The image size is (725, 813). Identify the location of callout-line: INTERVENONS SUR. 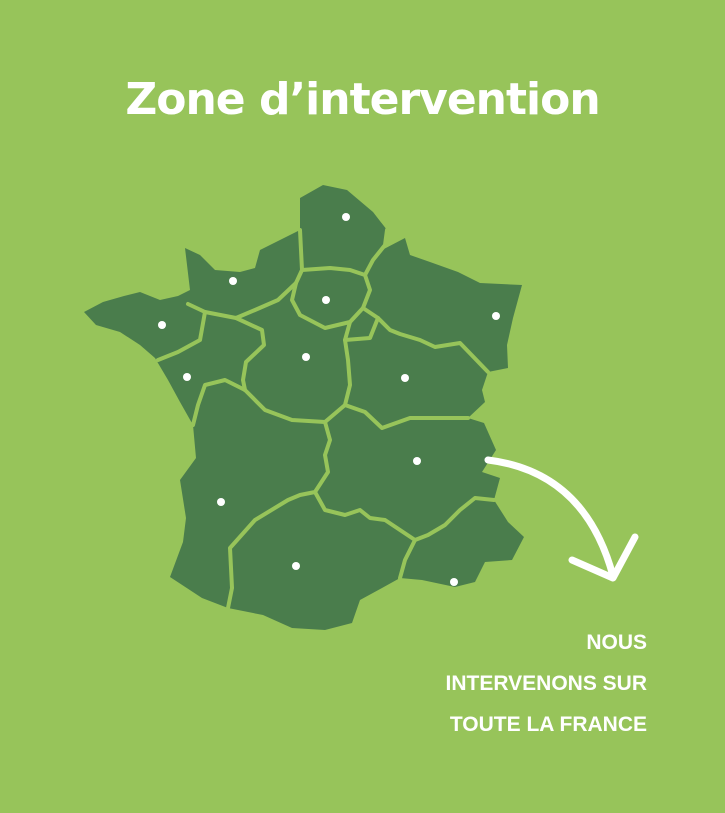
(546, 683).